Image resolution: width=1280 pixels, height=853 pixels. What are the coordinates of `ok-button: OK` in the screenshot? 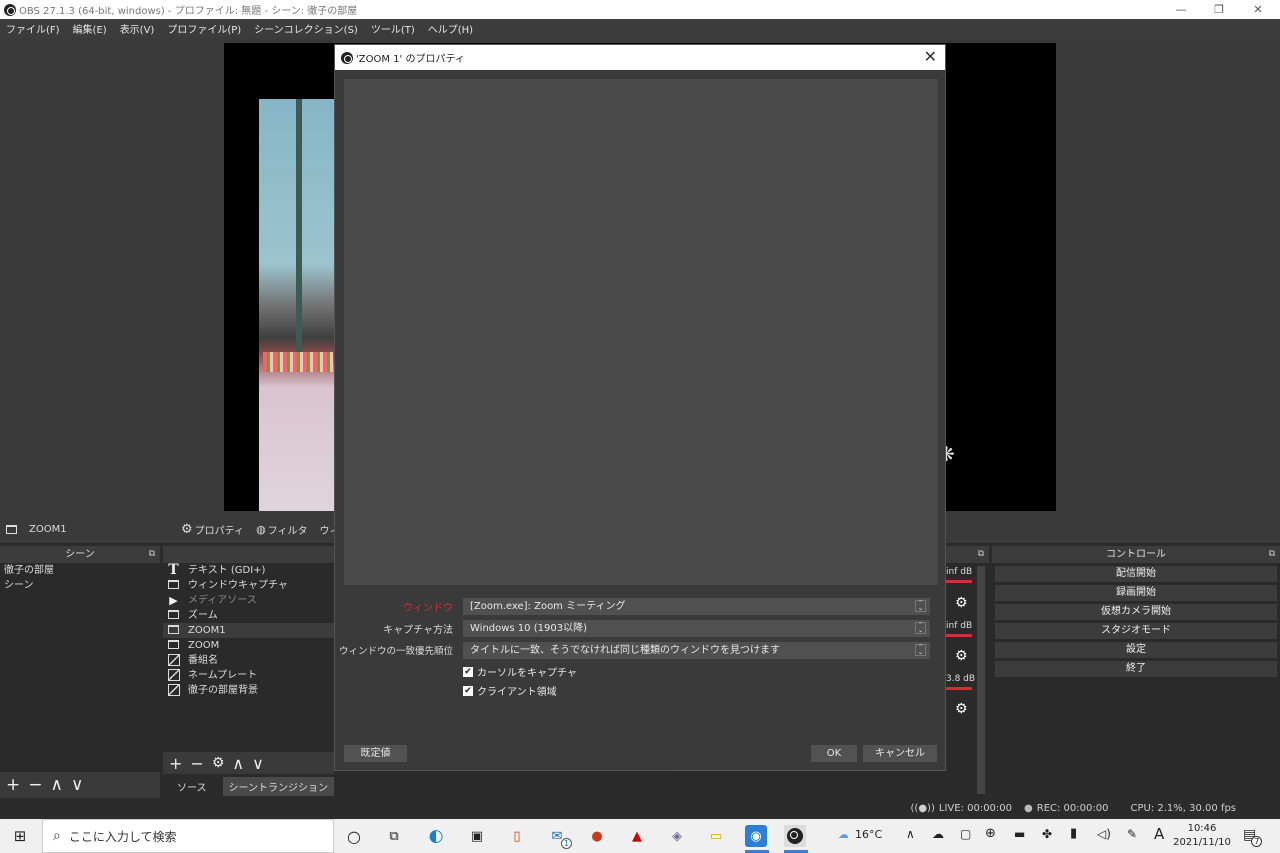 It's located at (834, 753).